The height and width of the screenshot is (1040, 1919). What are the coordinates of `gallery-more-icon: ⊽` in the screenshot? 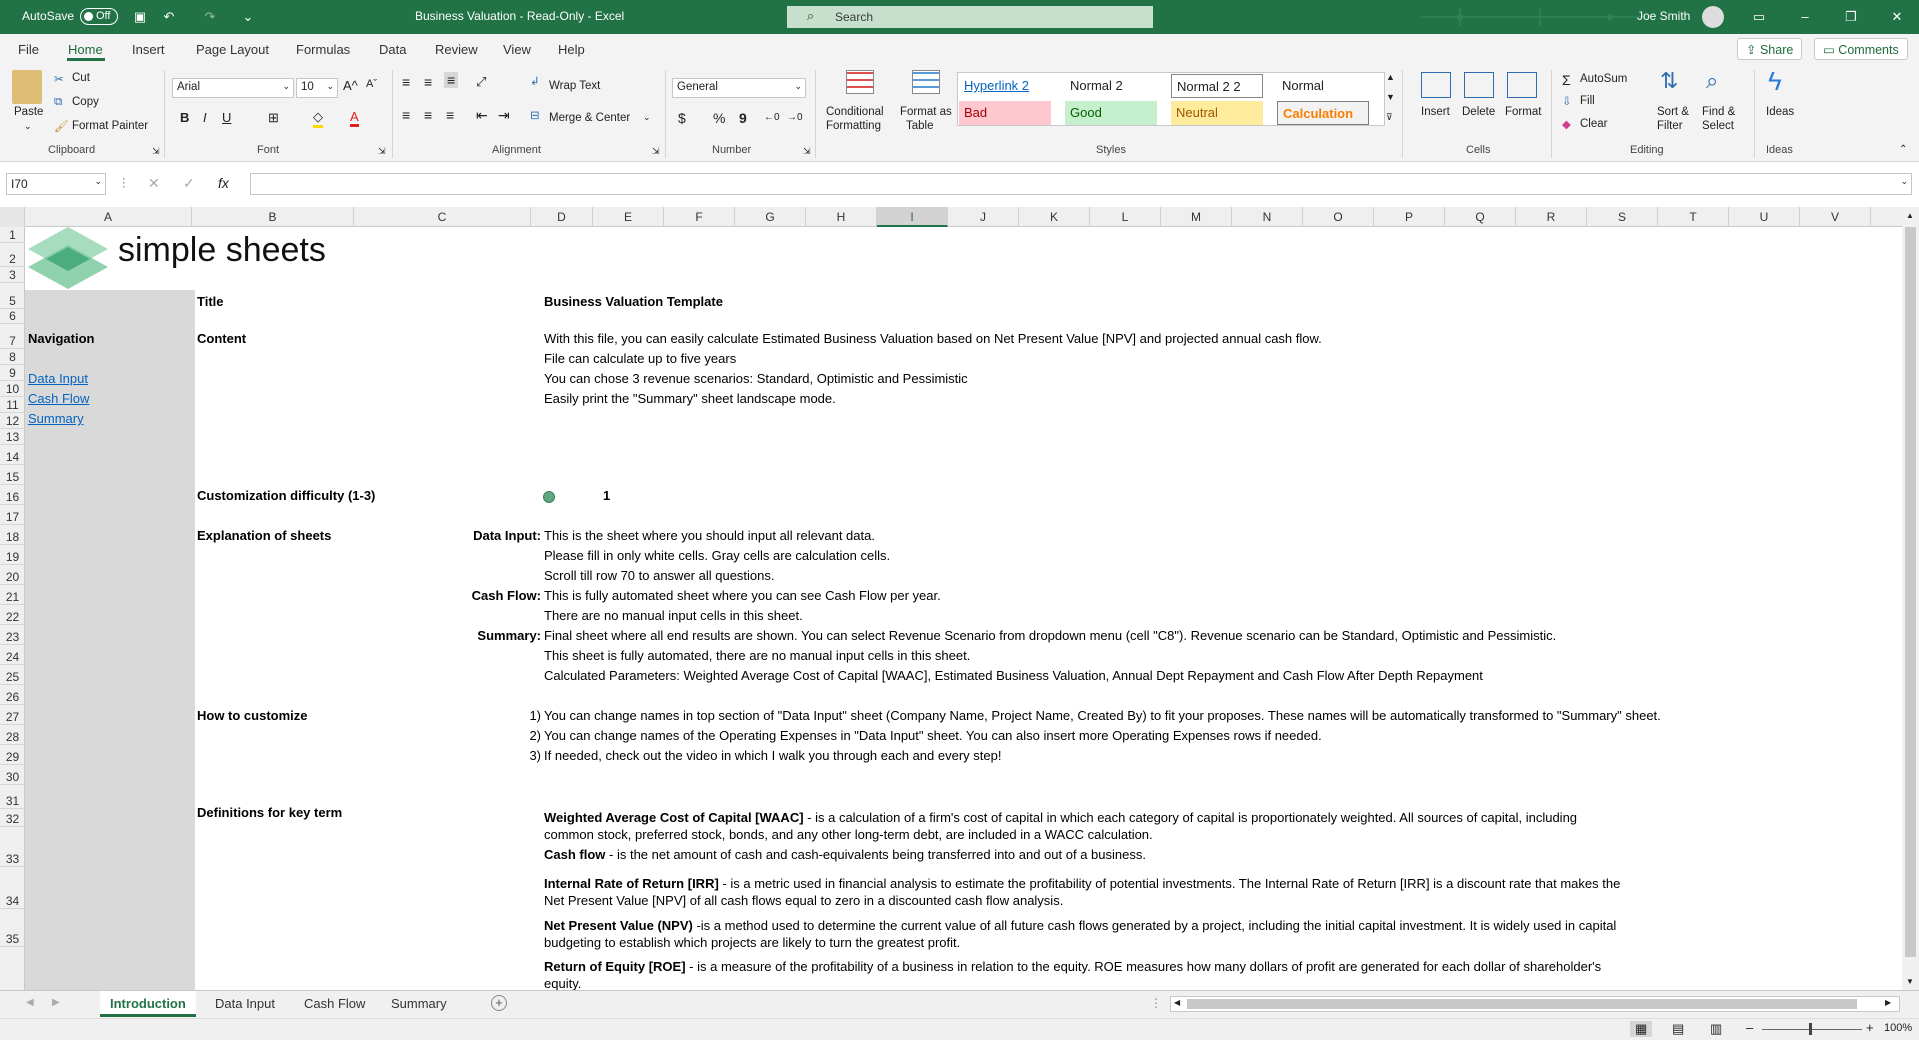 It's located at (1389, 117).